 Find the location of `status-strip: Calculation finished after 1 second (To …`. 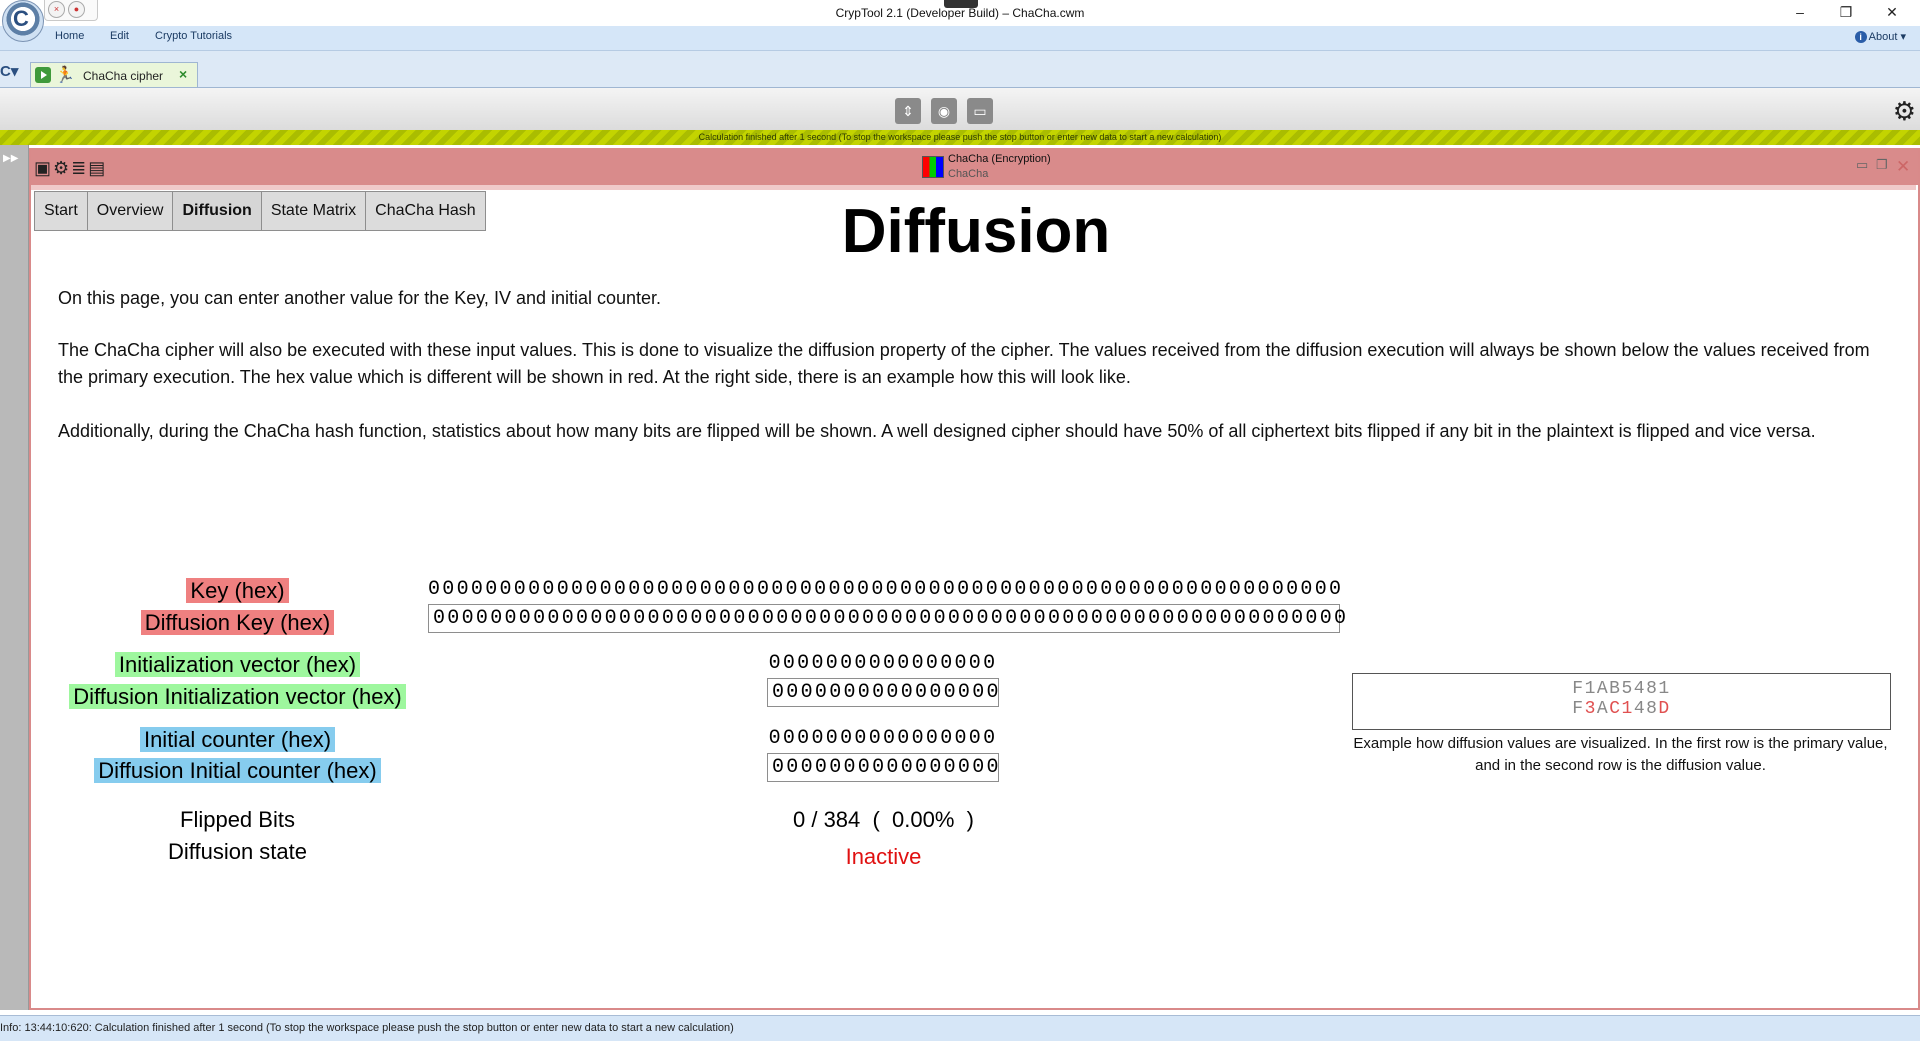

status-strip: Calculation finished after 1 second (To … is located at coordinates (960, 137).